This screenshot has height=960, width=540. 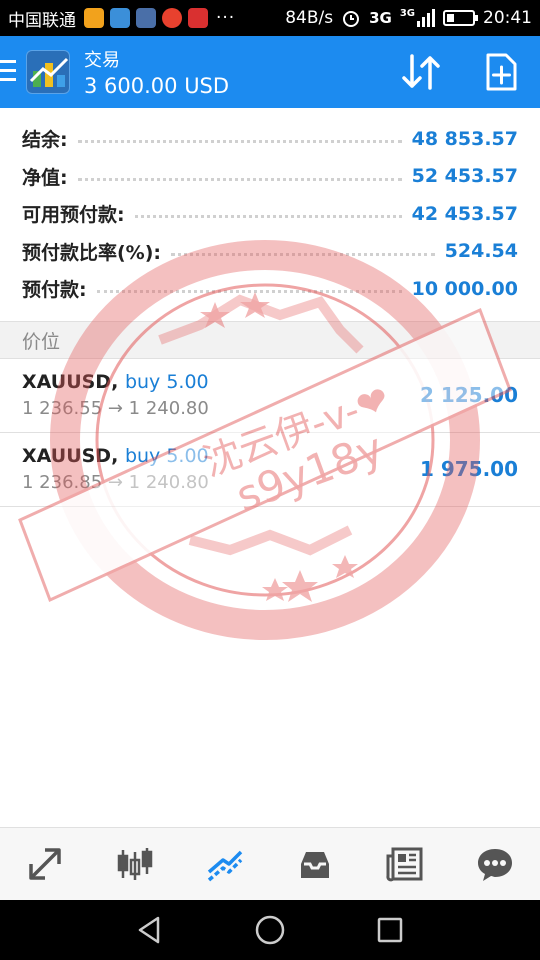 I want to click on bottom-tab-bar, so click(x=270, y=863).